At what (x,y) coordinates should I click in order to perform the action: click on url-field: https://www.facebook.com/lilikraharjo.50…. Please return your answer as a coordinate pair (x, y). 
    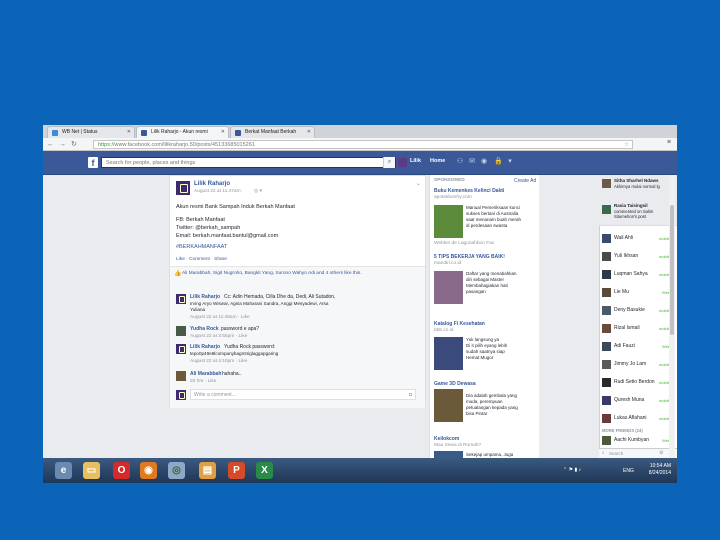
    Looking at the image, I should click on (363, 144).